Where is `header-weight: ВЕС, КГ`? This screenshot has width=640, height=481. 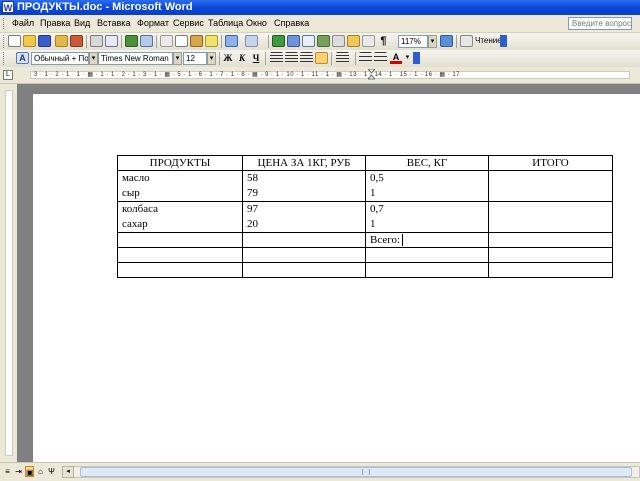 header-weight: ВЕС, КГ is located at coordinates (427, 163).